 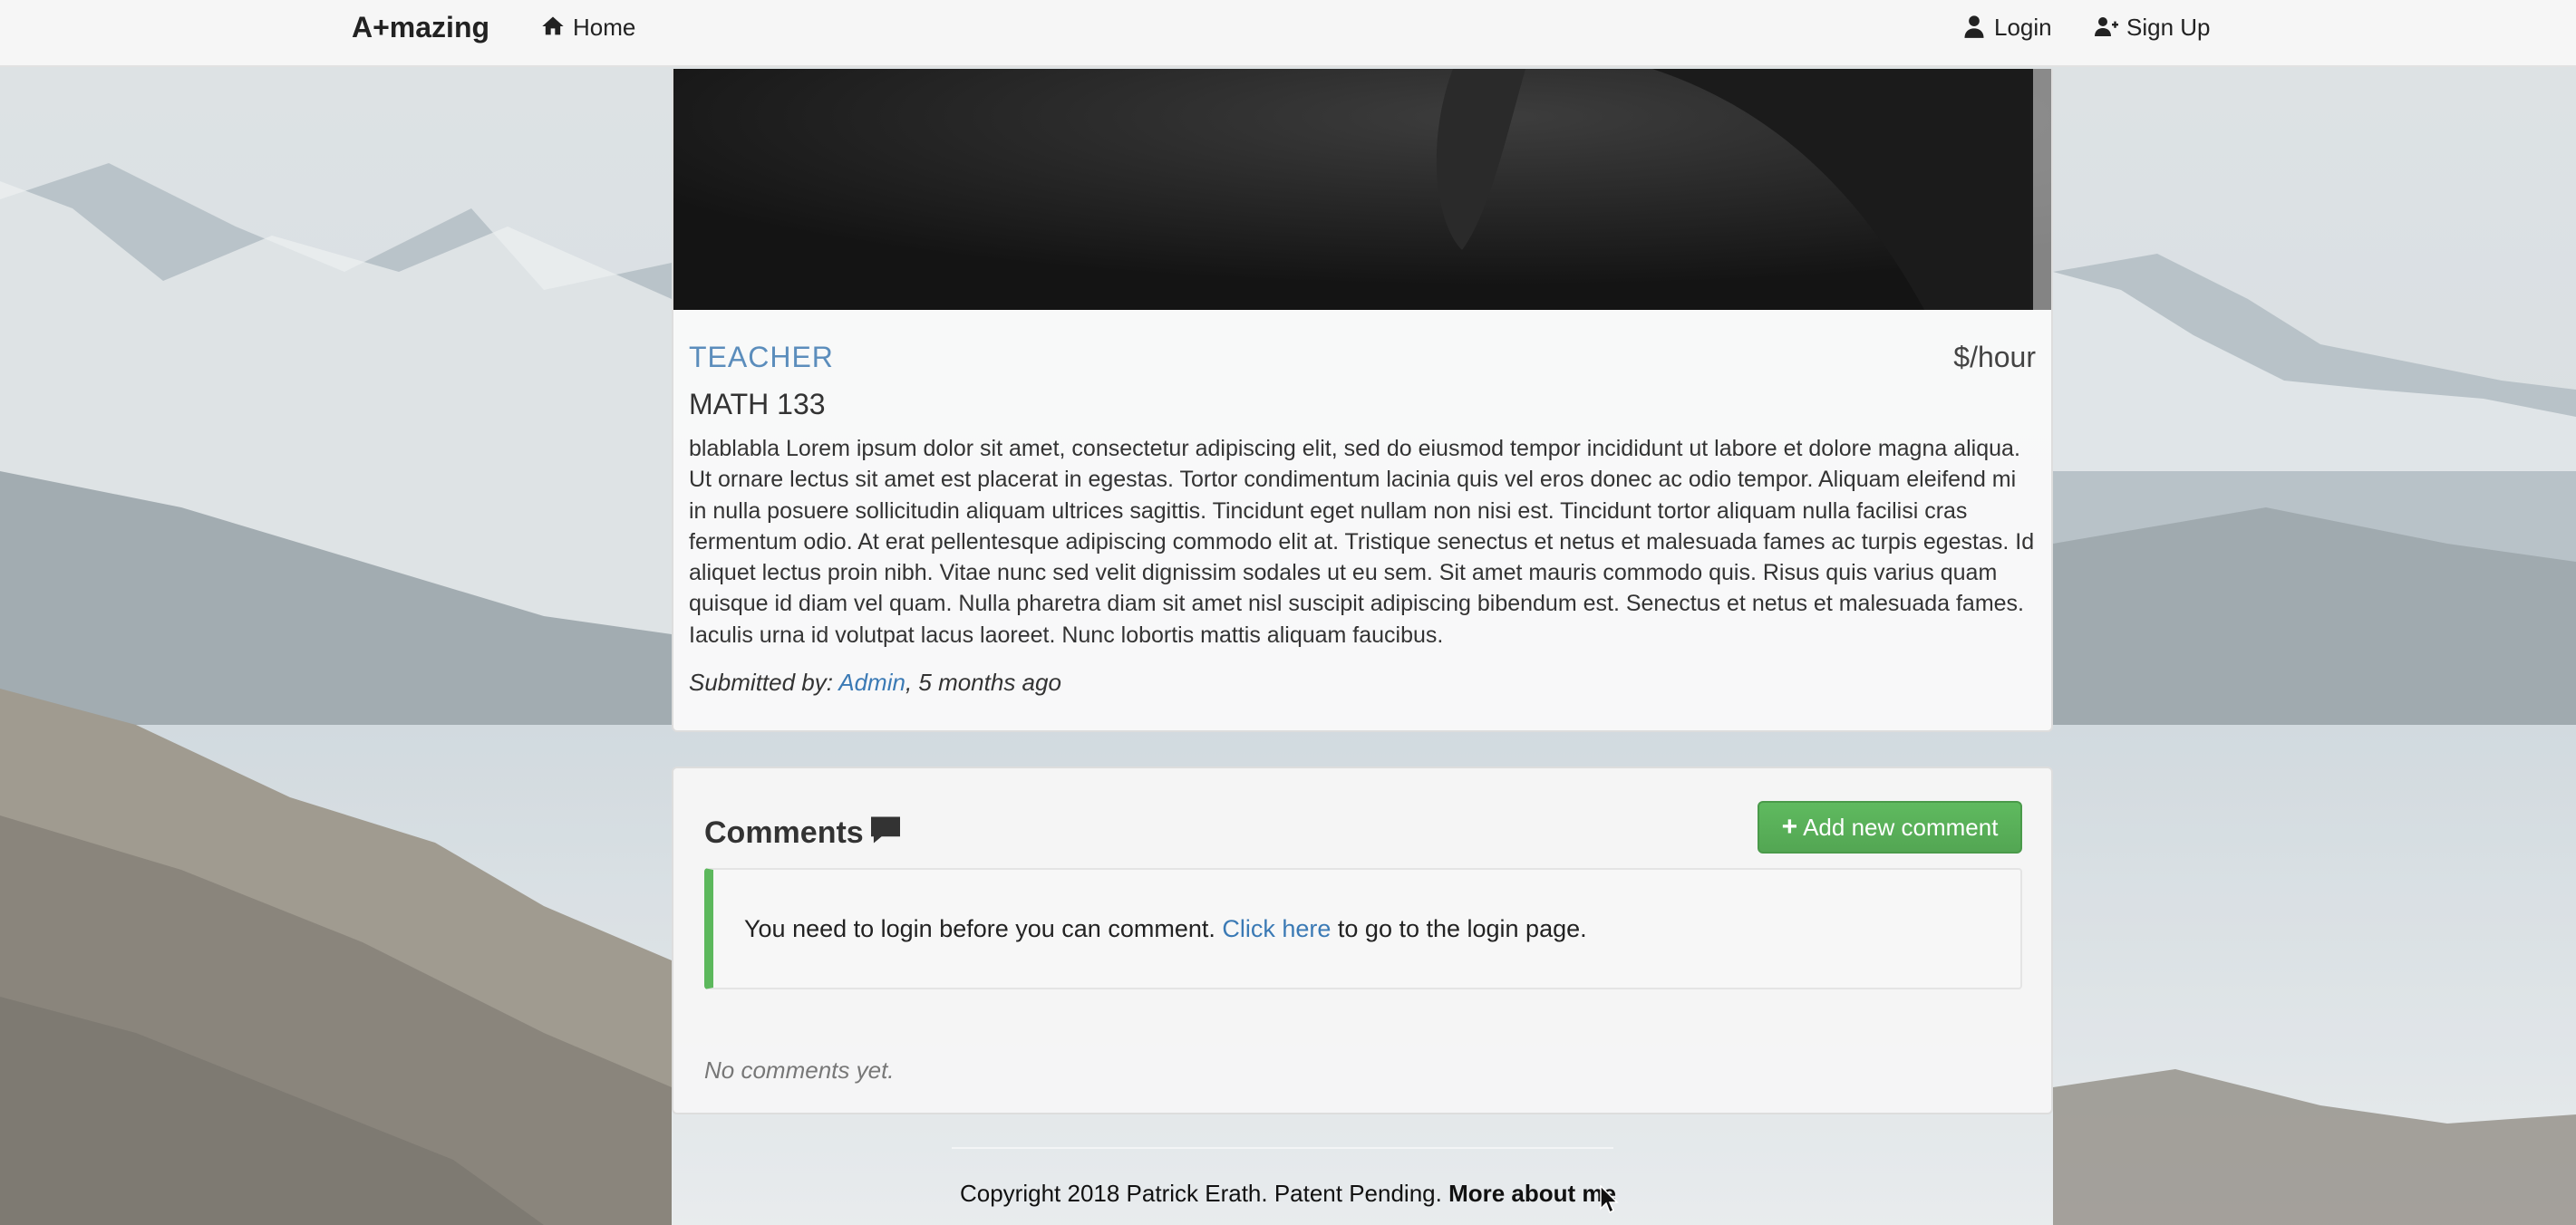 What do you see at coordinates (761, 357) in the screenshot?
I see `post-role: TEACHER` at bounding box center [761, 357].